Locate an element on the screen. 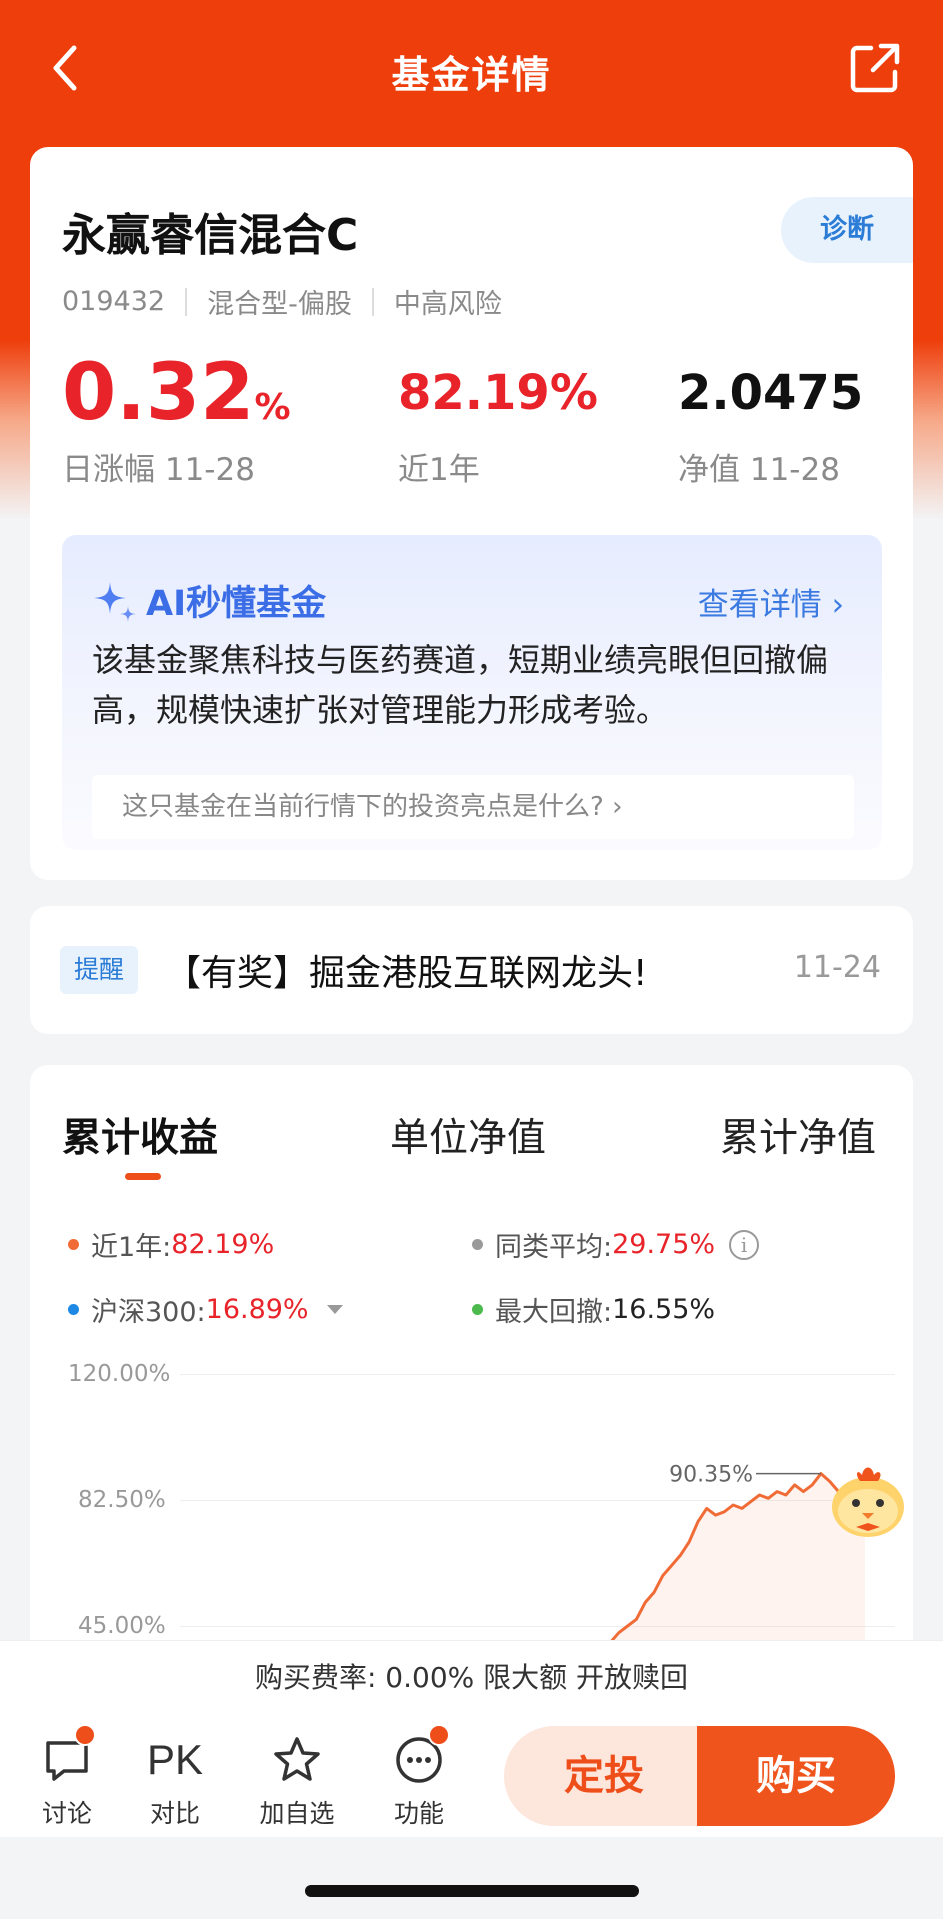  year-return-stat: 82.19% 近1年 is located at coordinates (498, 420).